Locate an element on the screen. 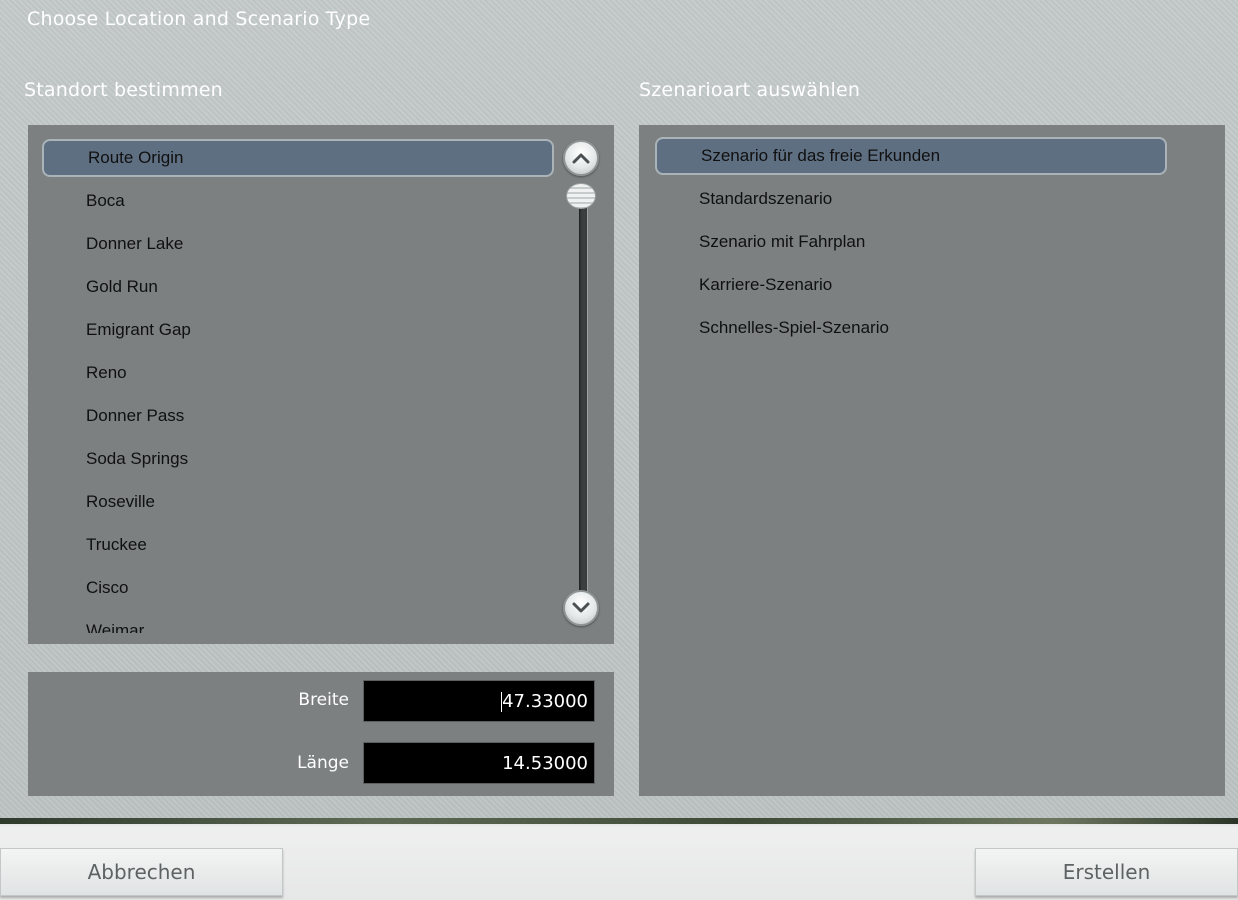  location-item: Cisco is located at coordinates (298, 588).